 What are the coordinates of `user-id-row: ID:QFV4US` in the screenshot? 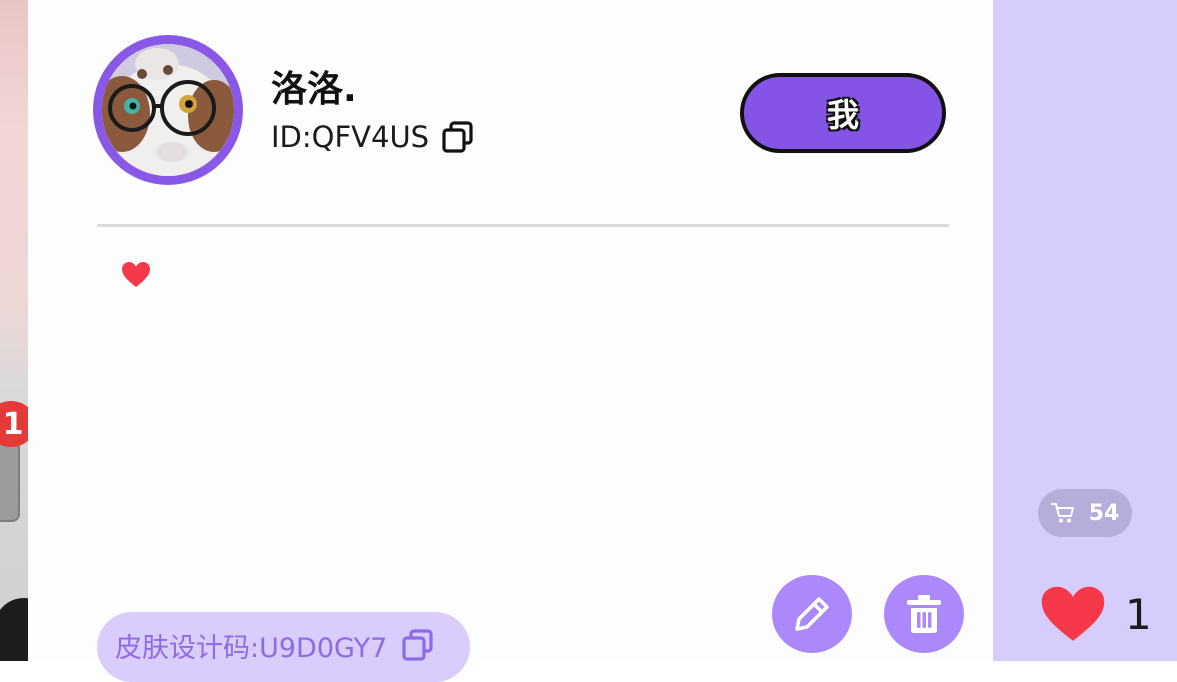 It's located at (373, 137).